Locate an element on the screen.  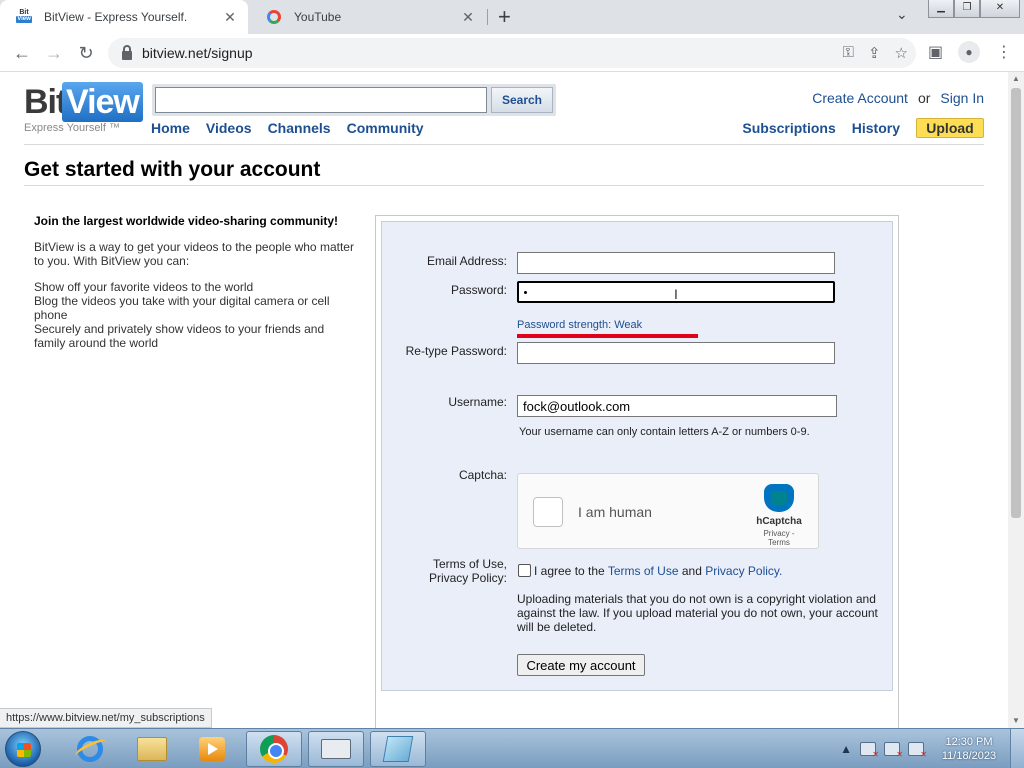
tab-youtube: YouTube ✕ is located at coordinates (368, 17).